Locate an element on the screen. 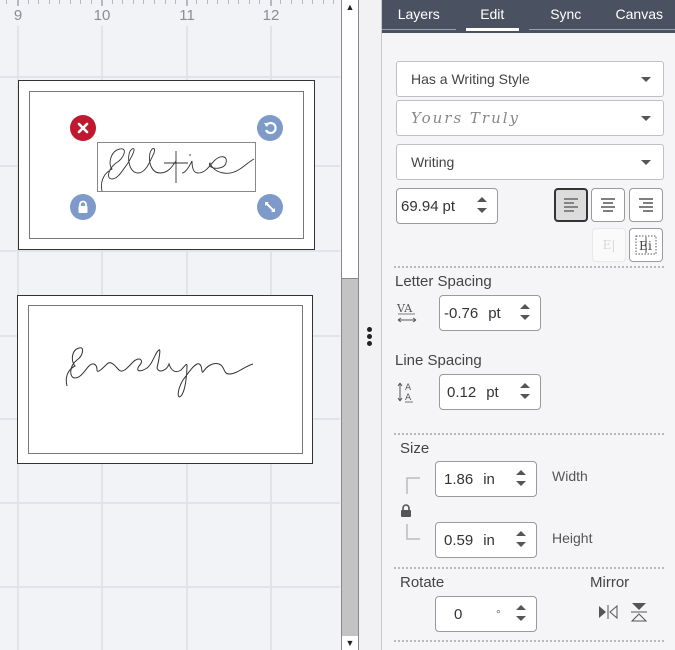 The width and height of the screenshot is (675, 650). flip-vertical-icon is located at coordinates (639, 612).